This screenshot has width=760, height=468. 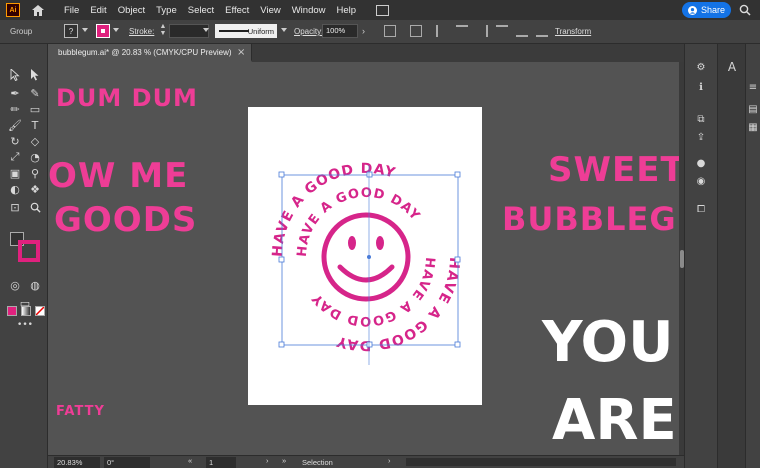 I want to click on align-bottom-icon, so click(x=542, y=31).